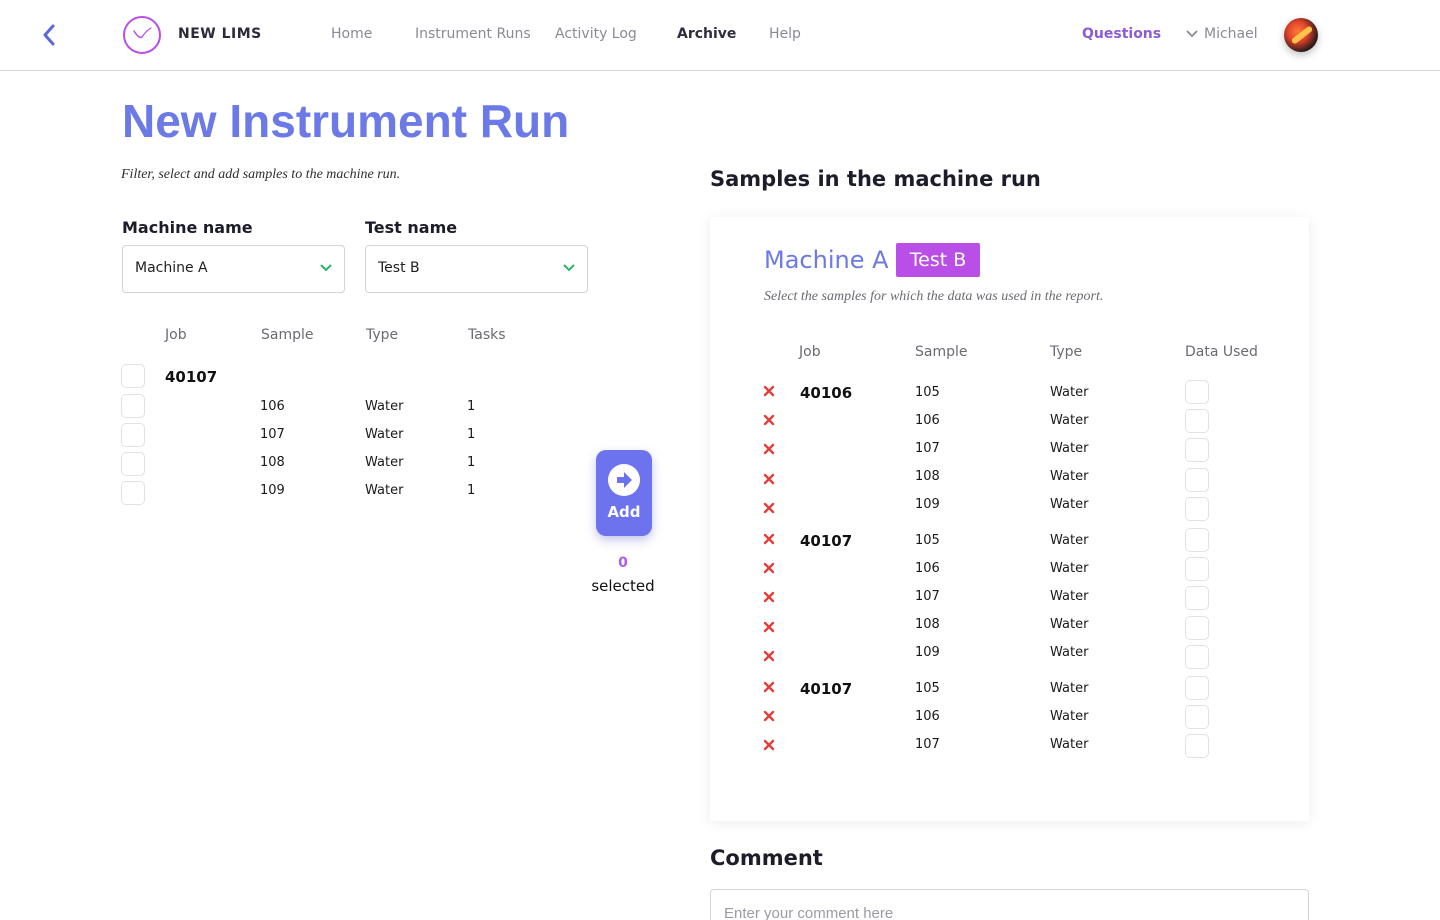 Image resolution: width=1440 pixels, height=920 pixels. What do you see at coordinates (596, 34) in the screenshot?
I see `nav-activity-log: Activity Log` at bounding box center [596, 34].